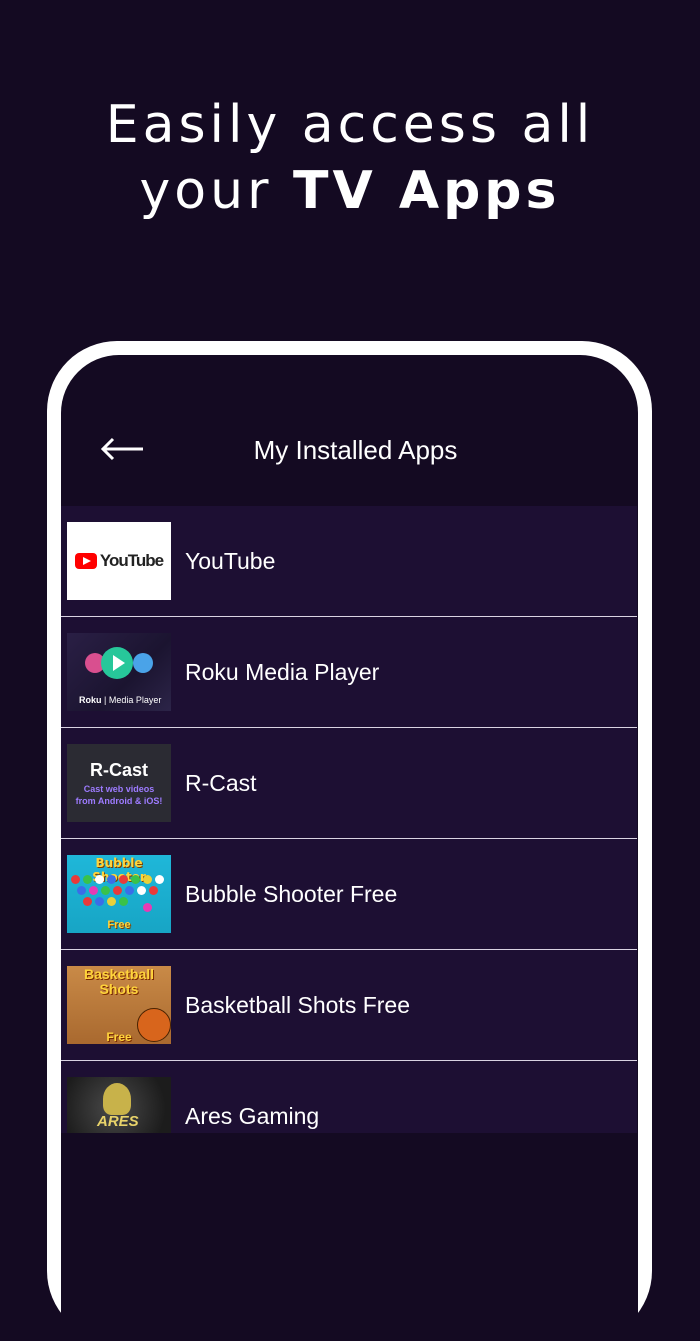 This screenshot has height=1341, width=700. I want to click on roku-media-player-thumbnail: Roku | Media Player, so click(119, 672).